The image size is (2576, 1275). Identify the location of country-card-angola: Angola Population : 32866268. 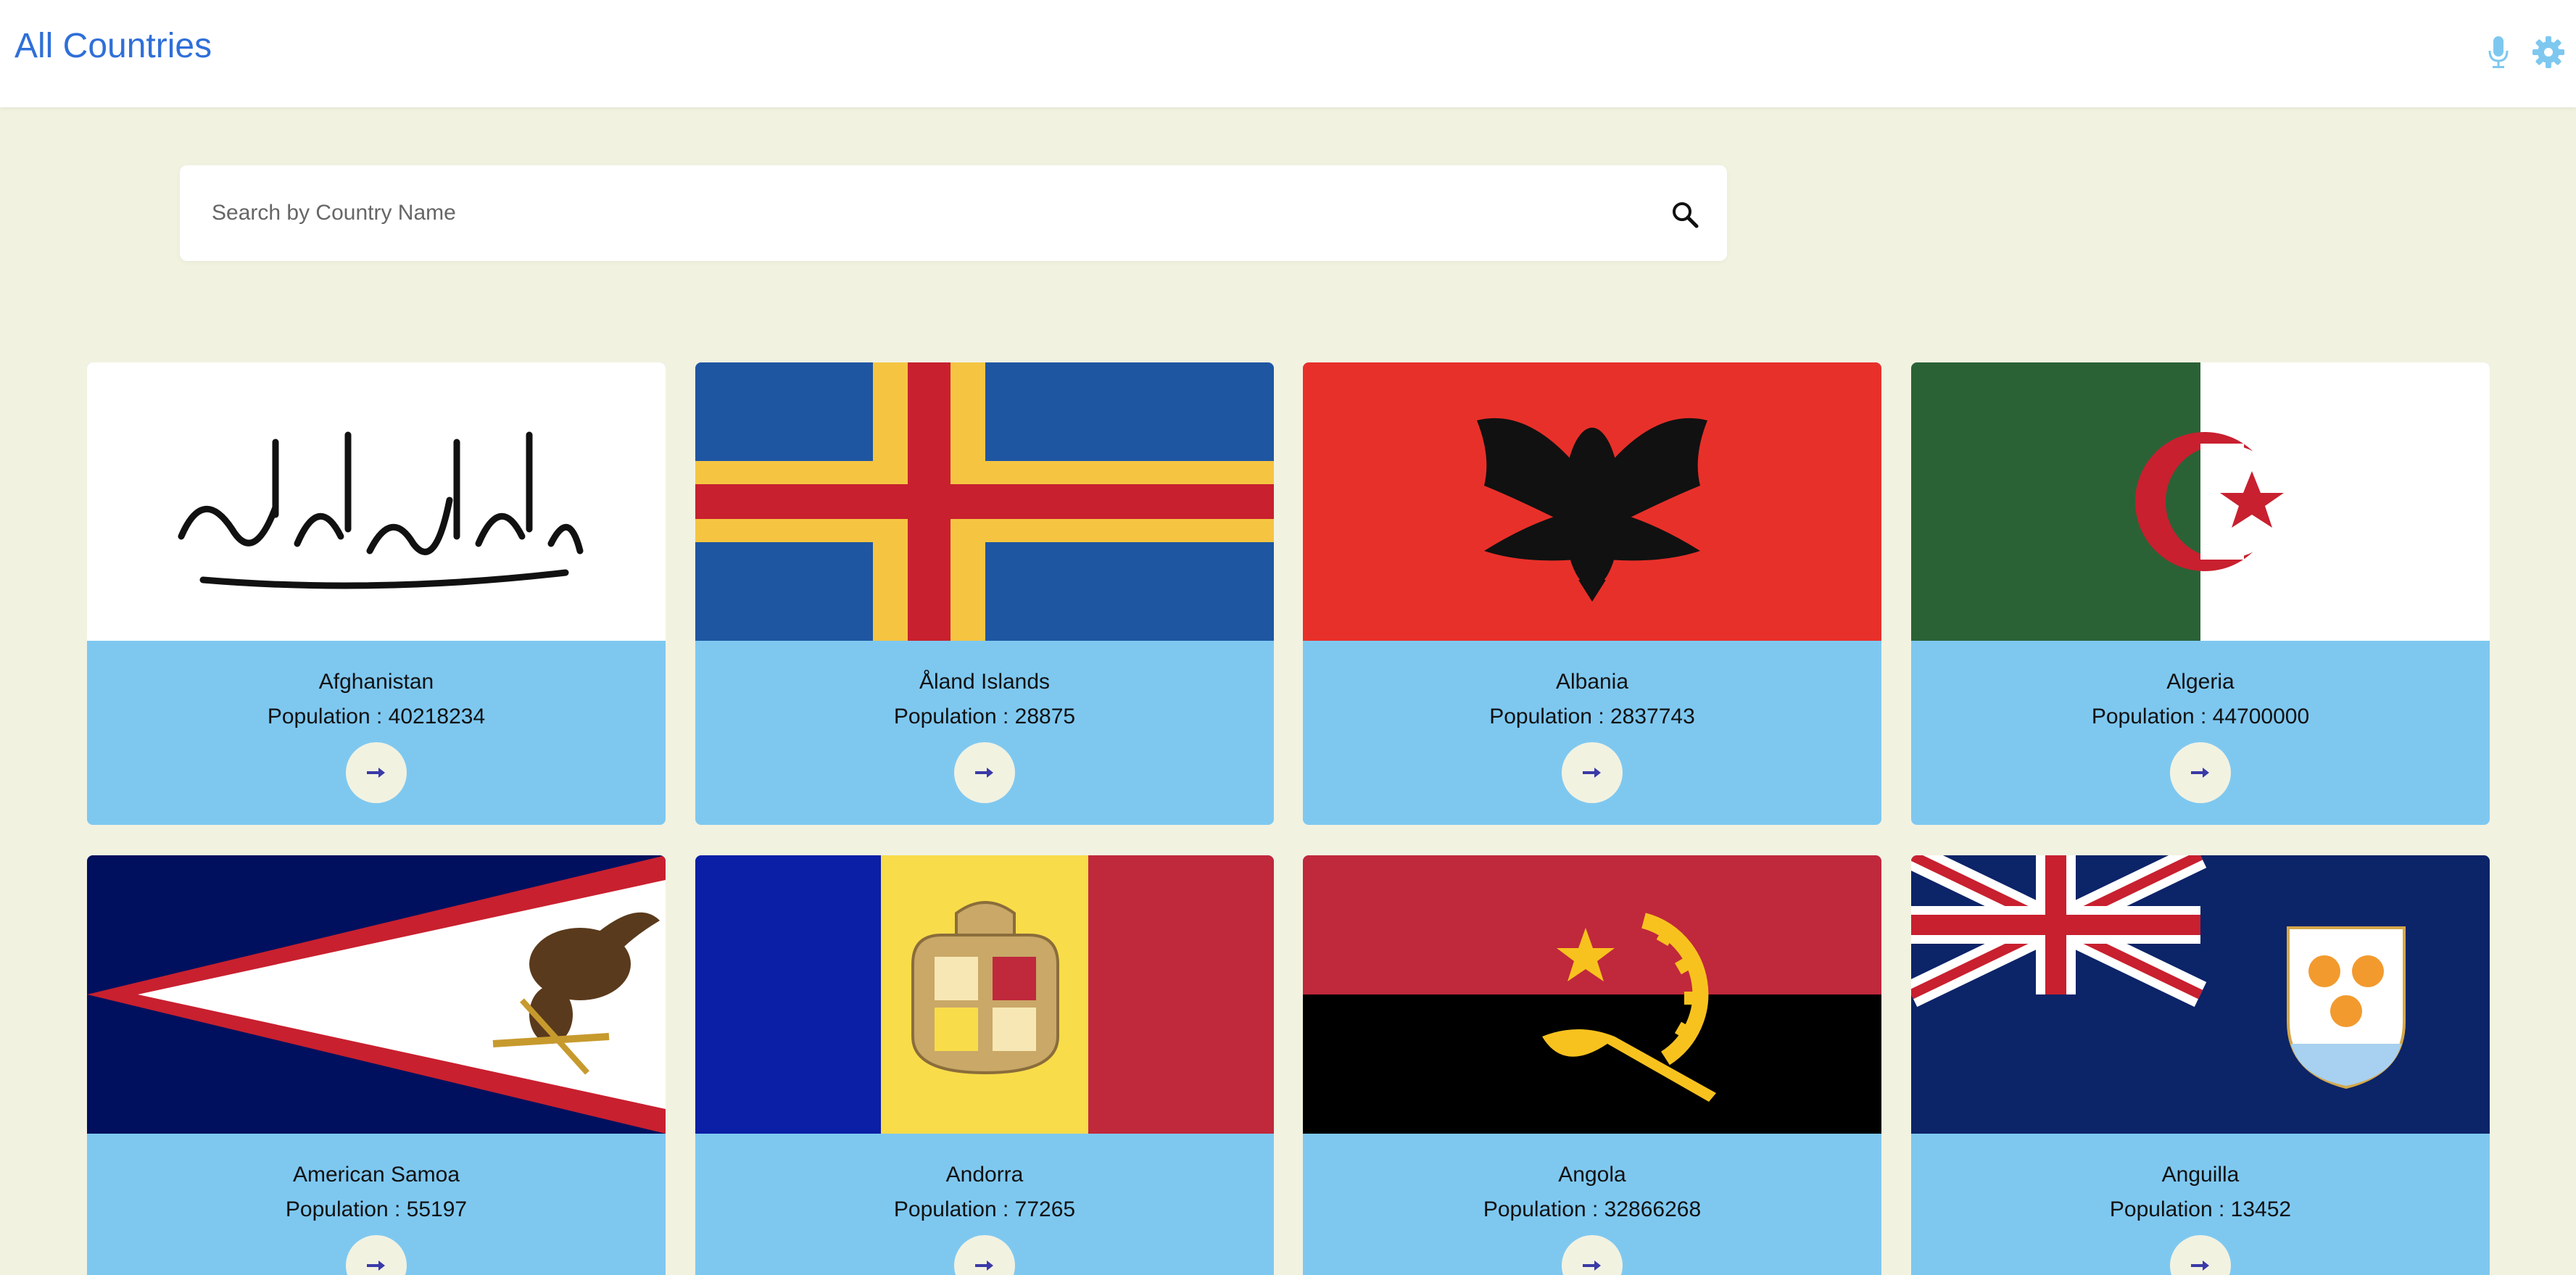
(1592, 1065).